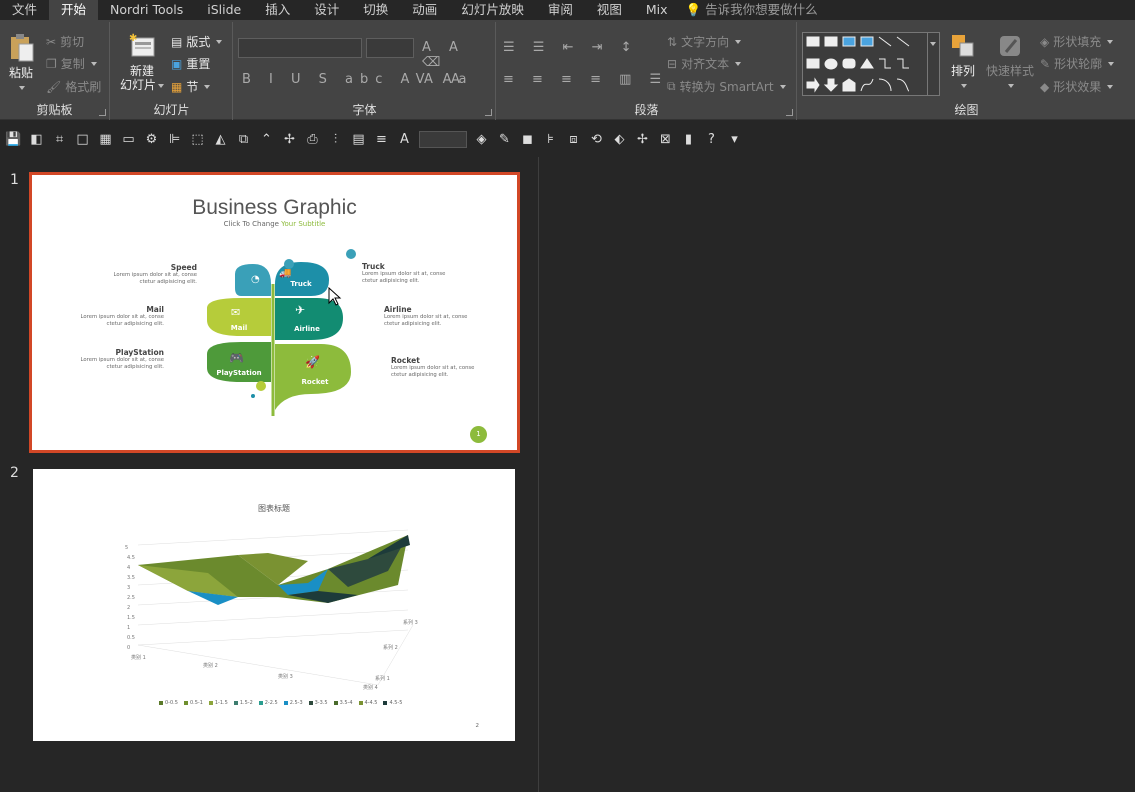 The image size is (1135, 792). I want to click on slide-page-number: 1, so click(478, 434).